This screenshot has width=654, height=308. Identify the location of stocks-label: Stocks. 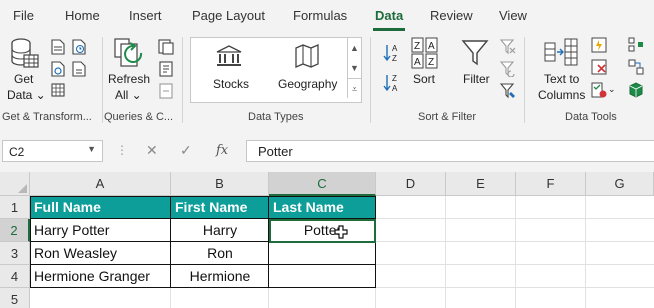
(231, 84).